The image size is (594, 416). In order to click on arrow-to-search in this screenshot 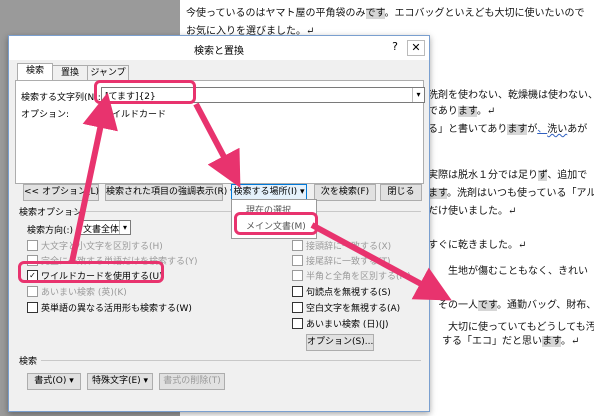, I will do `click(93, 177)`.